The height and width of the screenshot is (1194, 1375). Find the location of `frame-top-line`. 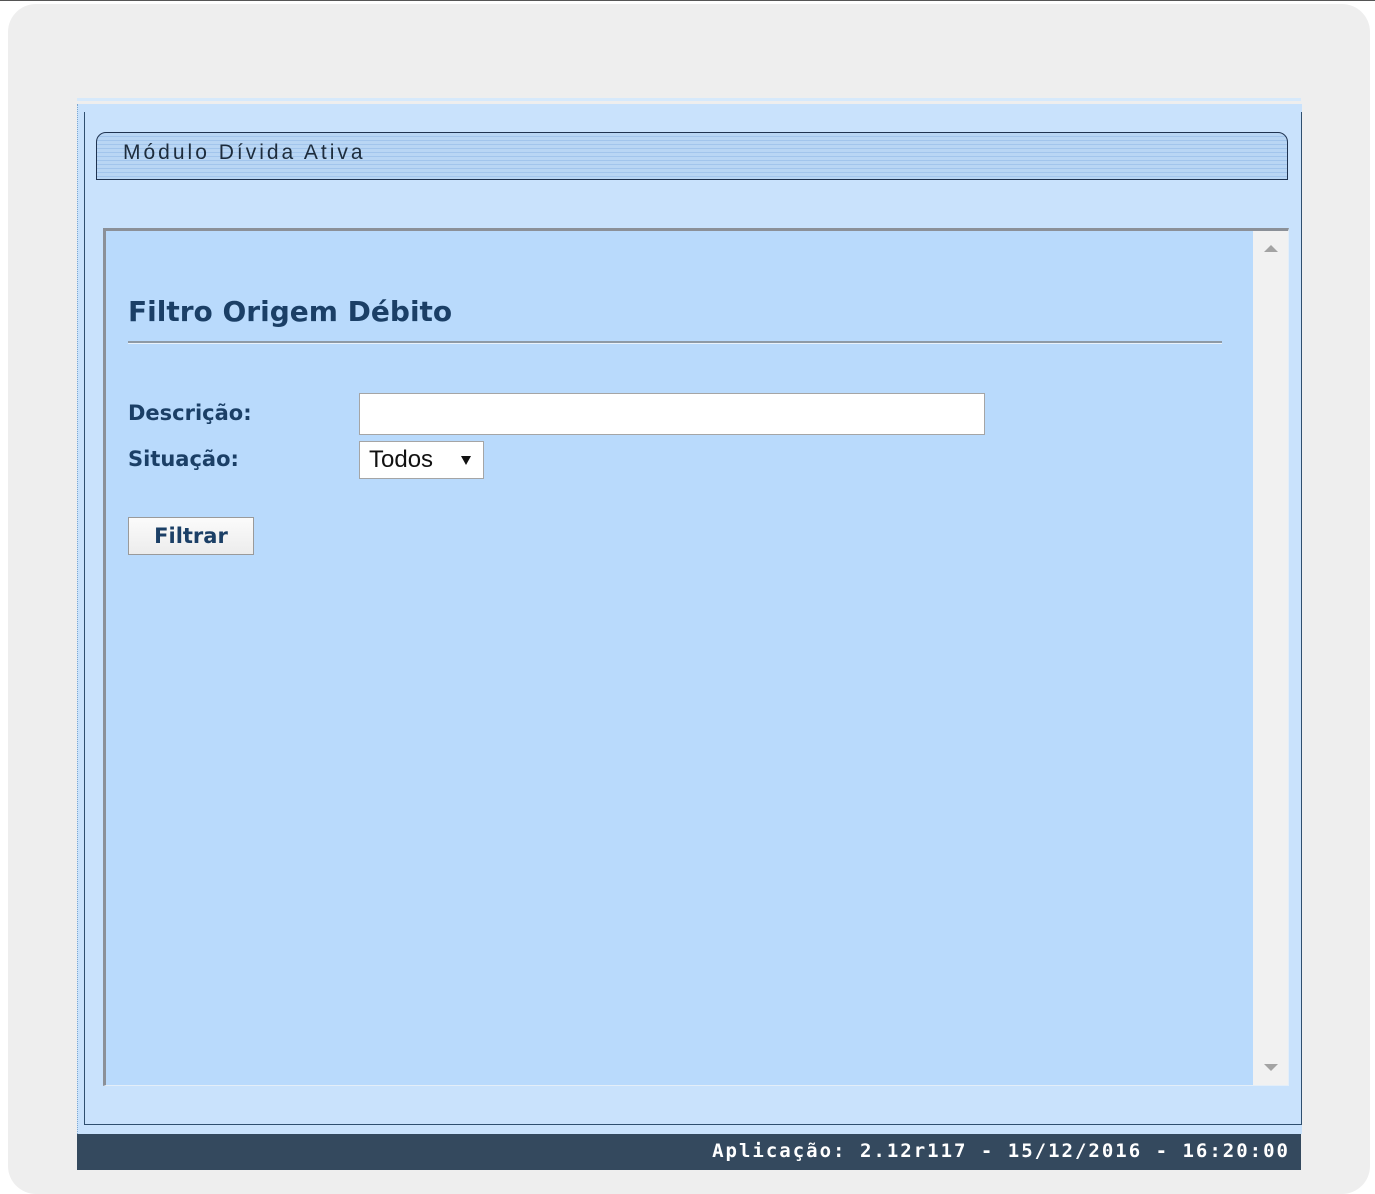

frame-top-line is located at coordinates (689, 99).